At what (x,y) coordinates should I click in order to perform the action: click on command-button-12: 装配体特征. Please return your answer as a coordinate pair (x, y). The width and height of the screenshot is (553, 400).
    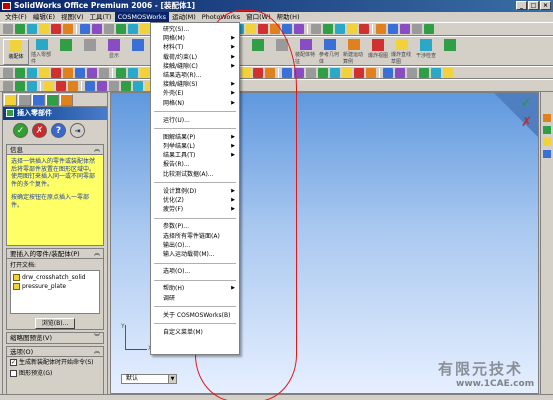
    Looking at the image, I should click on (306, 52).